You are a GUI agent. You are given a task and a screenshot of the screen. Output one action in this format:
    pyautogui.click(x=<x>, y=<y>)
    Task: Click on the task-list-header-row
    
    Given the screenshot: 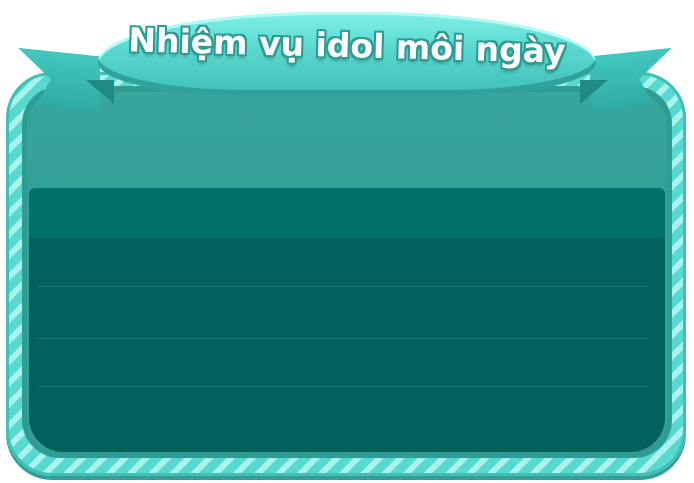 What is the action you would take?
    pyautogui.click(x=347, y=213)
    